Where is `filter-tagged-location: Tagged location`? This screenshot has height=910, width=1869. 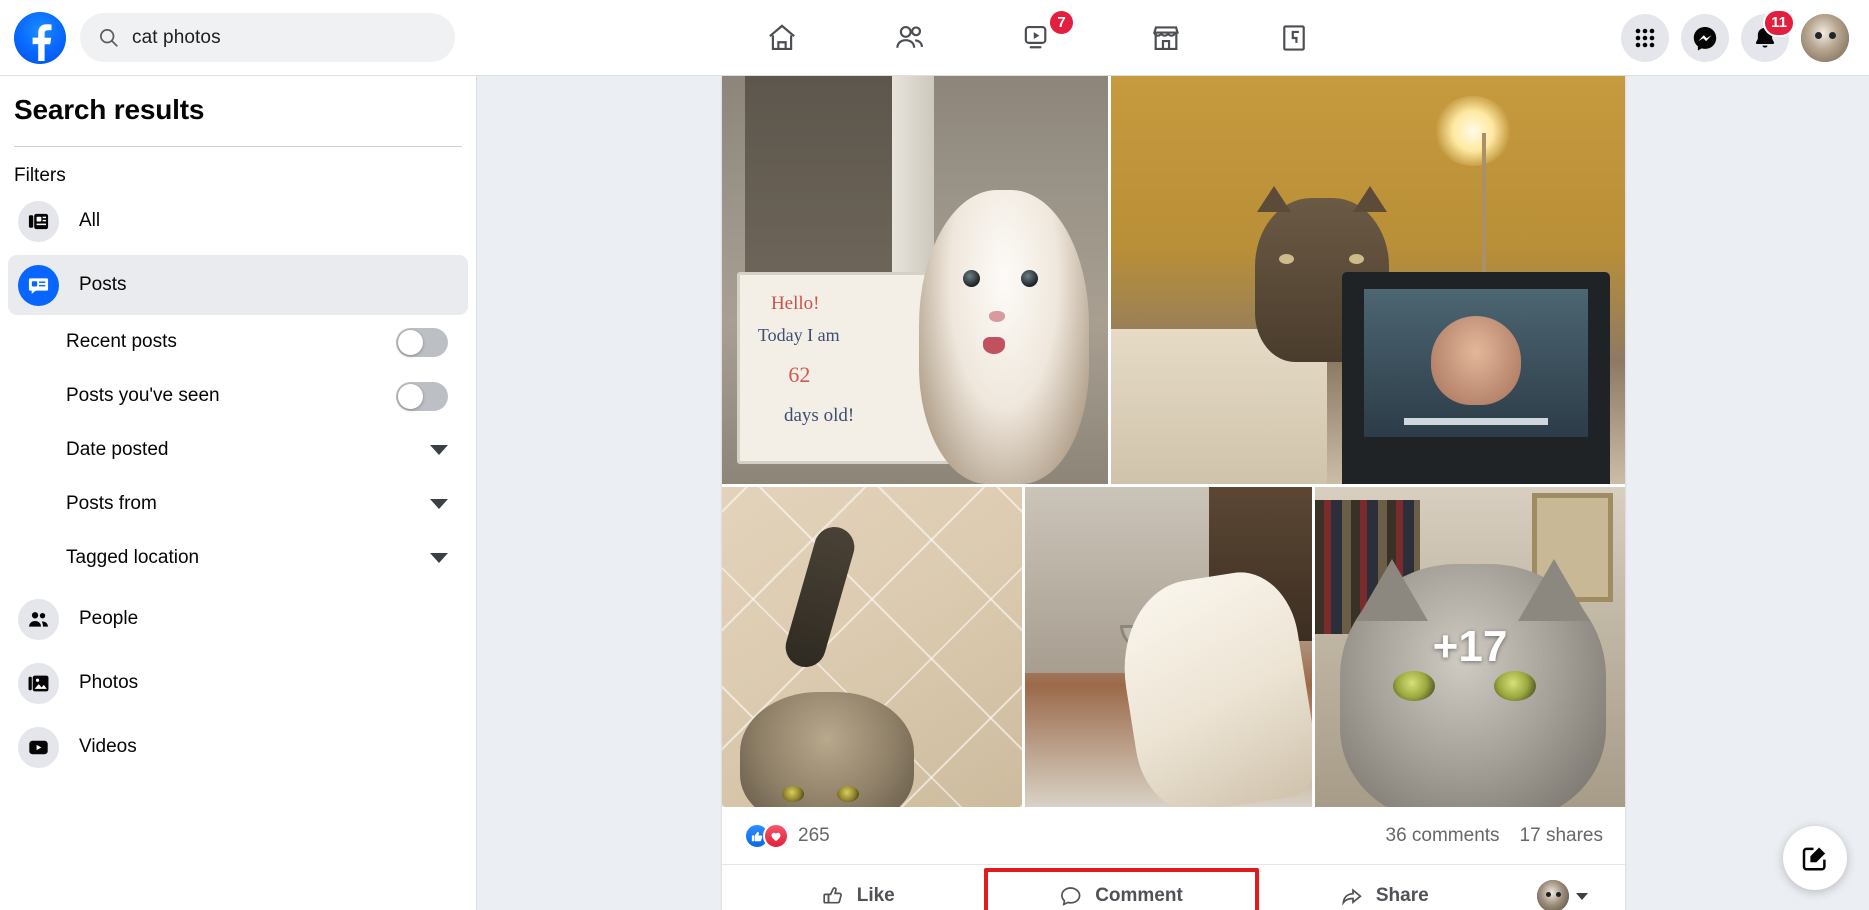 filter-tagged-location: Tagged location is located at coordinates (238, 558).